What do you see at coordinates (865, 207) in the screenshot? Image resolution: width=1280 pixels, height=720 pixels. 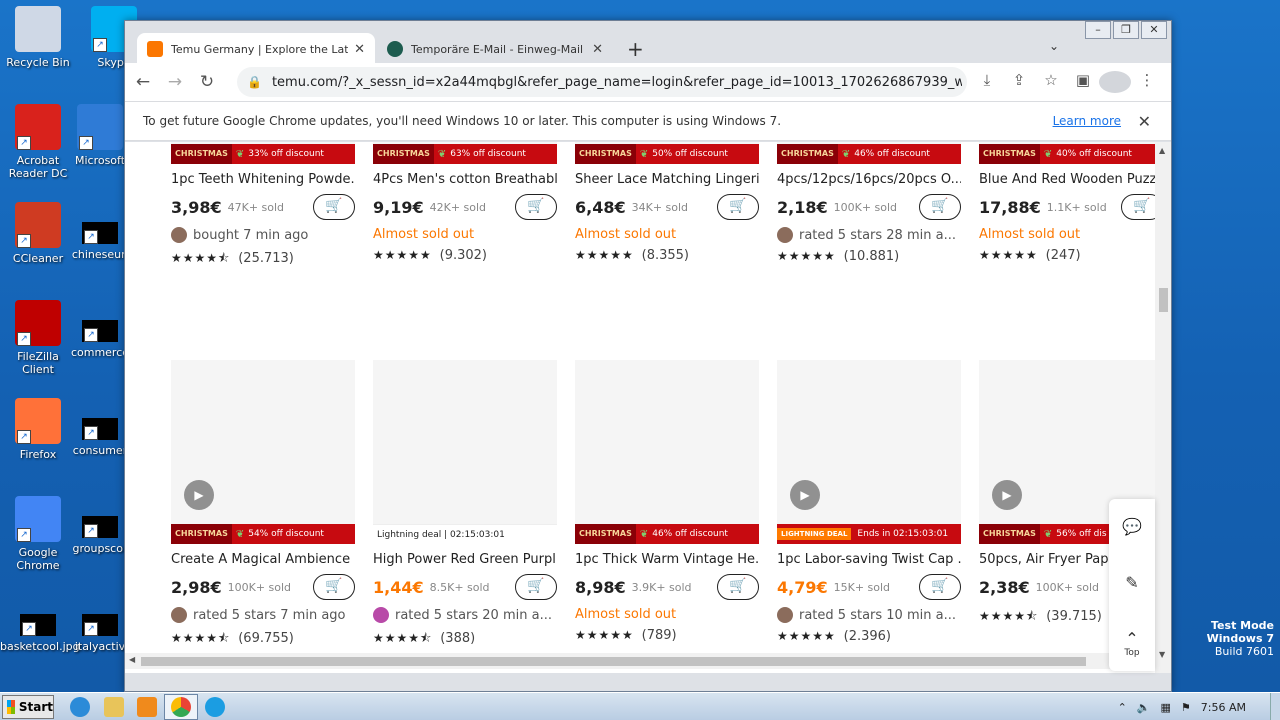 I see `sold-count: 100K+ sold` at bounding box center [865, 207].